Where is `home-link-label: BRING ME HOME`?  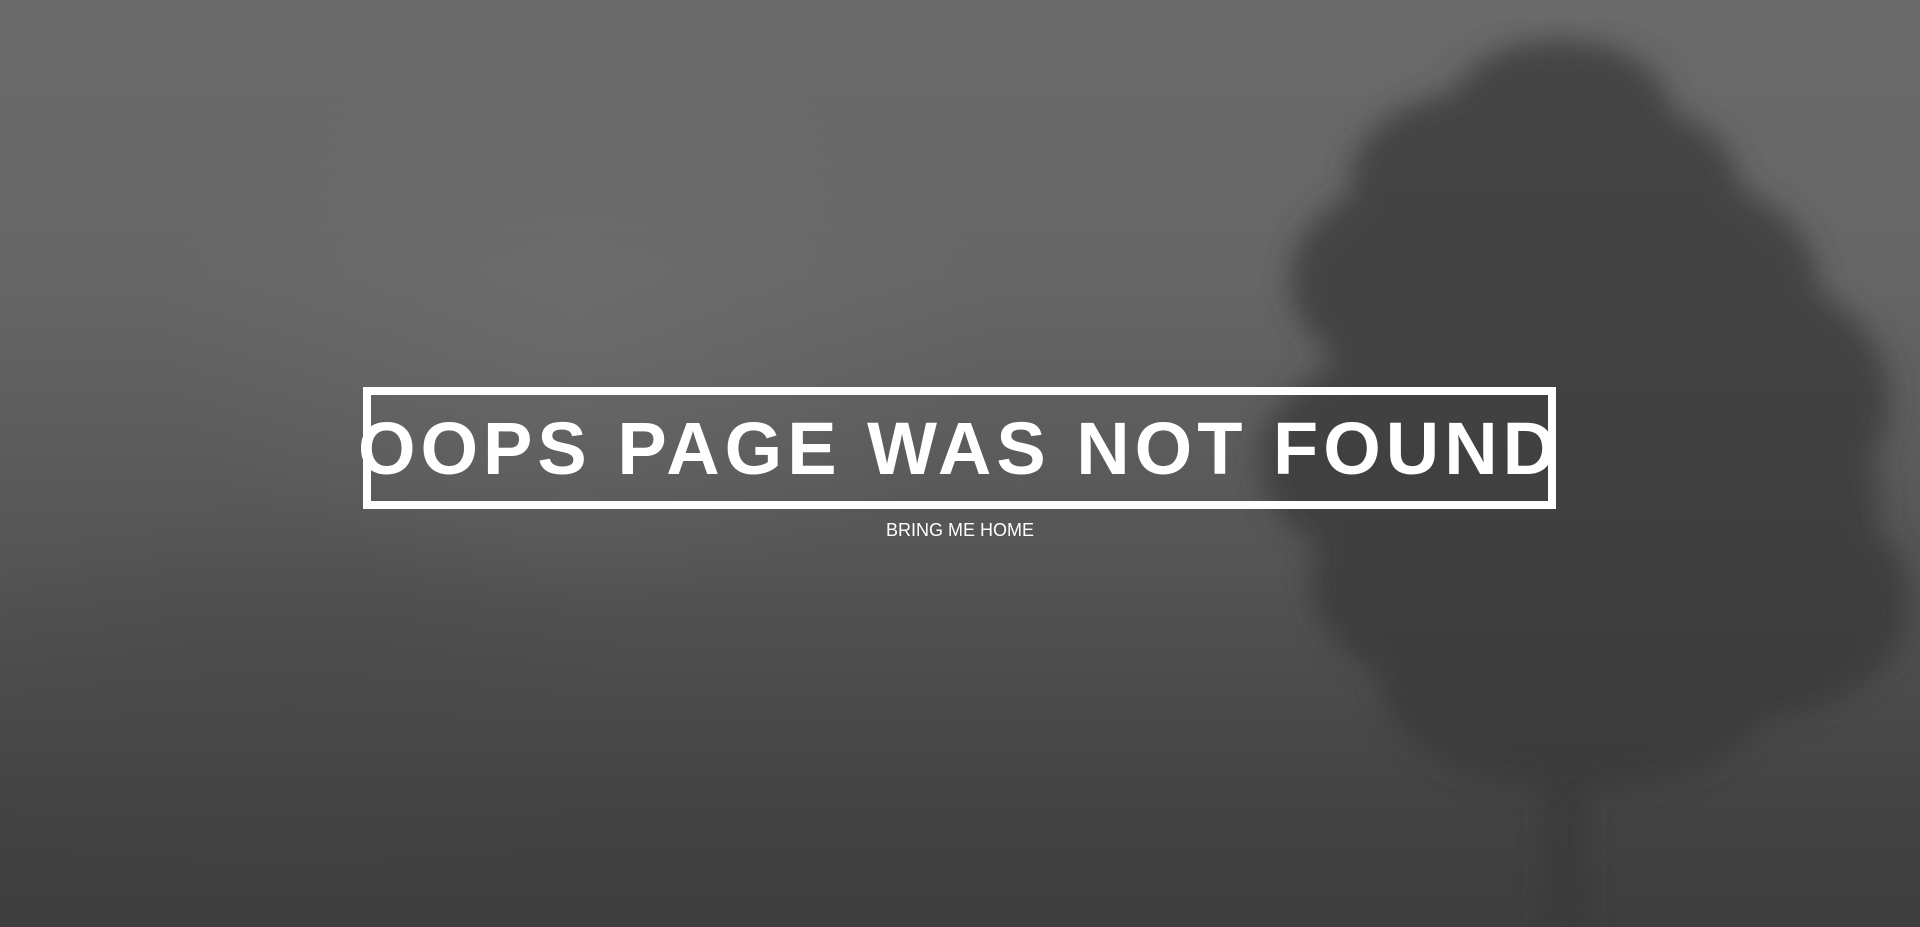 home-link-label: BRING ME HOME is located at coordinates (960, 530).